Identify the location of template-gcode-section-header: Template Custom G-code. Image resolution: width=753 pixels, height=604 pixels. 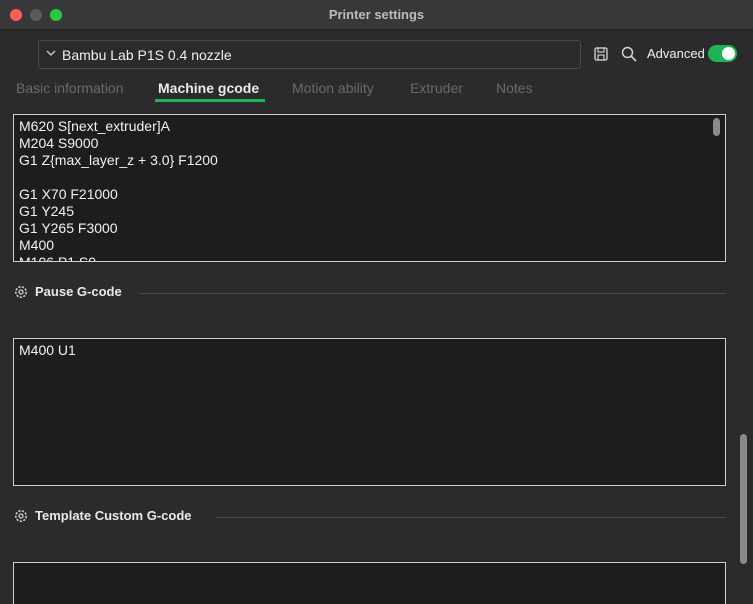
(369, 517).